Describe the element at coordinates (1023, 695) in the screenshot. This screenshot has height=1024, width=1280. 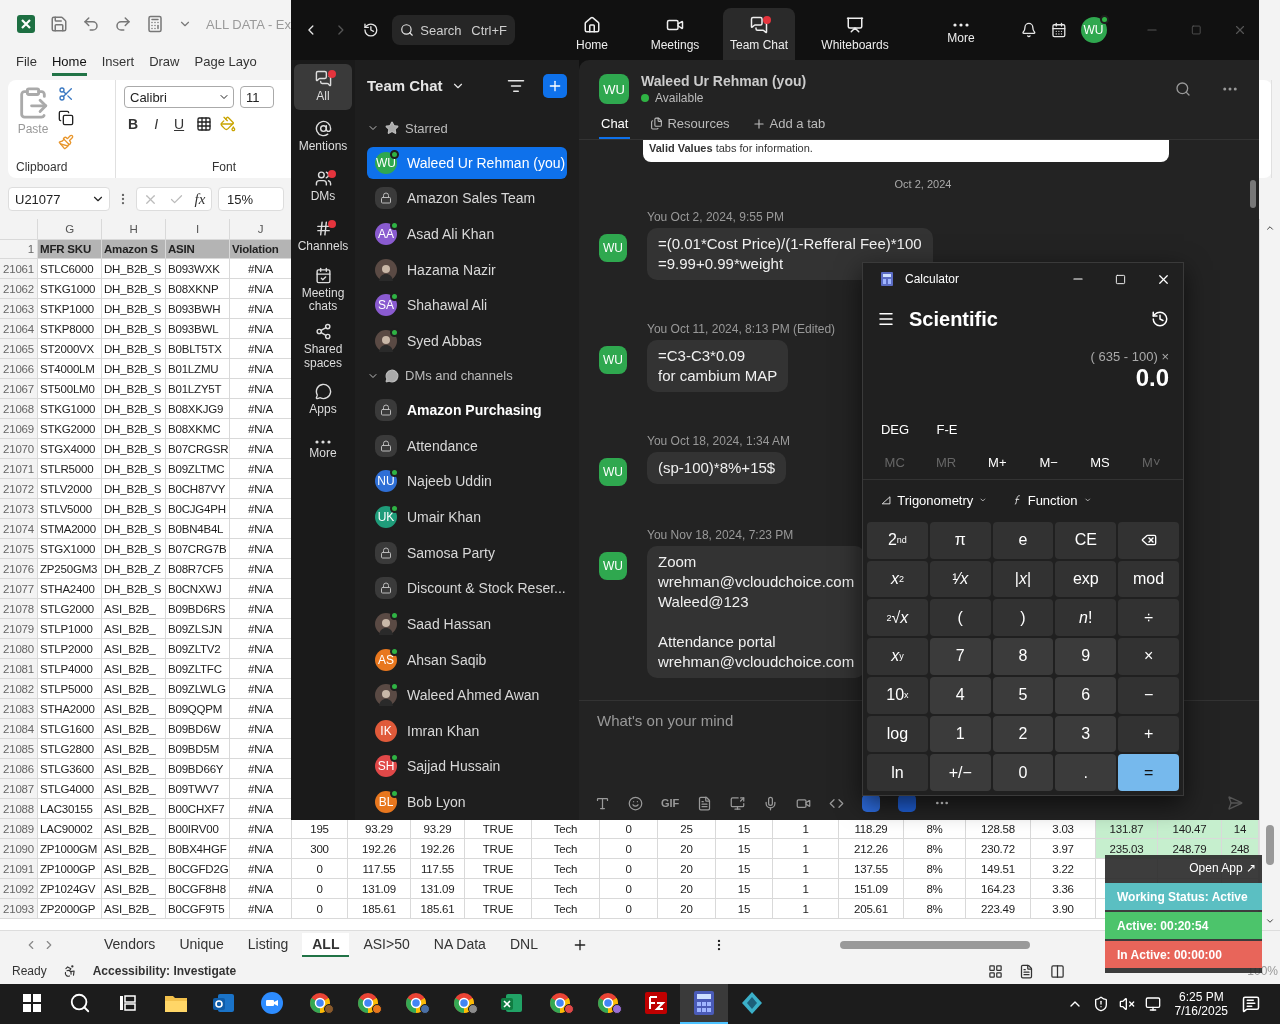
I see `calculator-key: 5` at that location.